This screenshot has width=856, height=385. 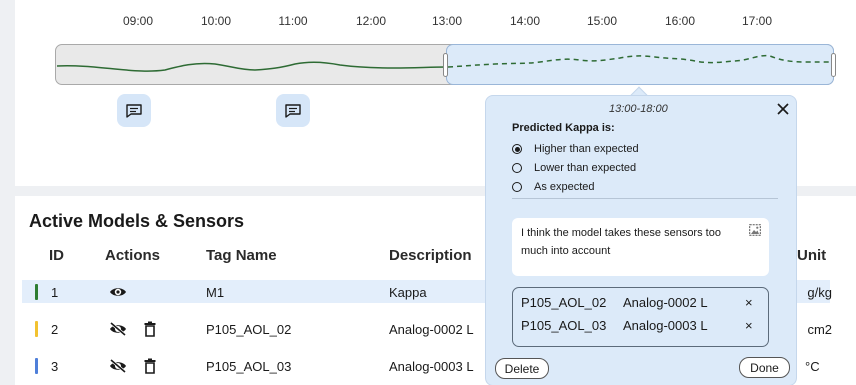 I want to click on row-tag: P105_AOL_03, so click(x=249, y=366).